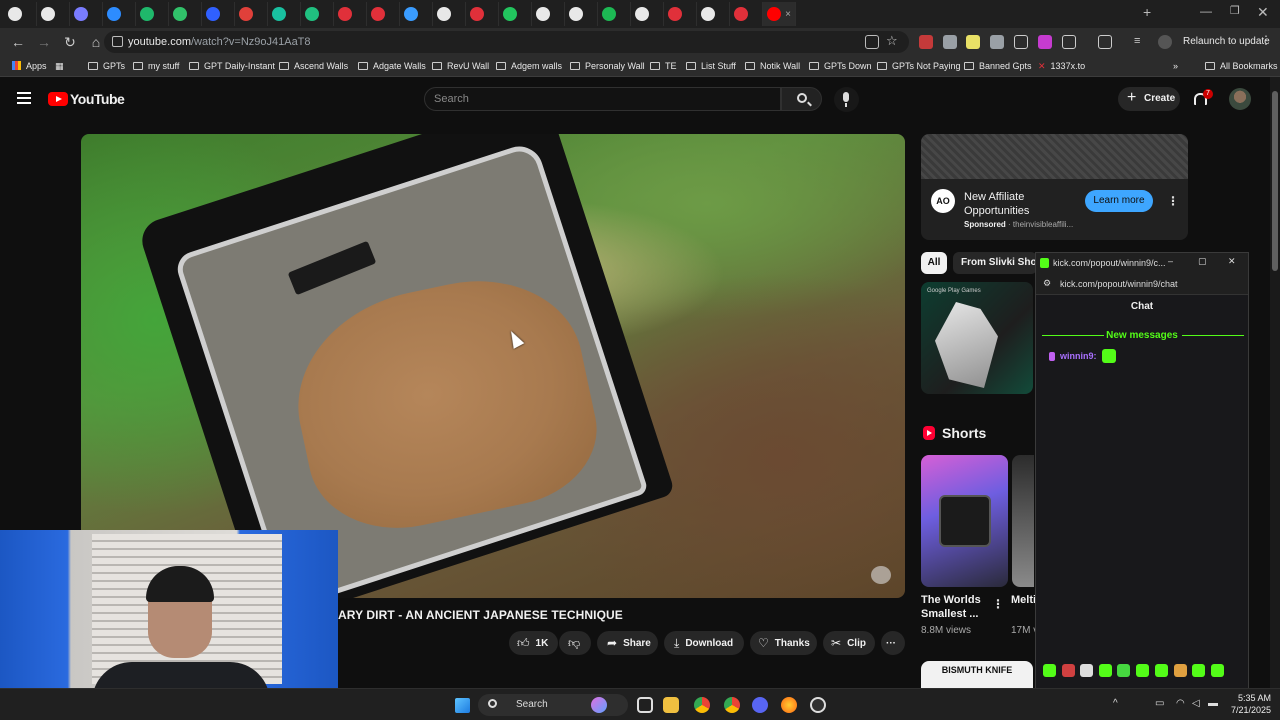 Image resolution: width=1280 pixels, height=720 pixels. I want to click on filter-chip-from-channel: From Slivki Show, so click(995, 263).